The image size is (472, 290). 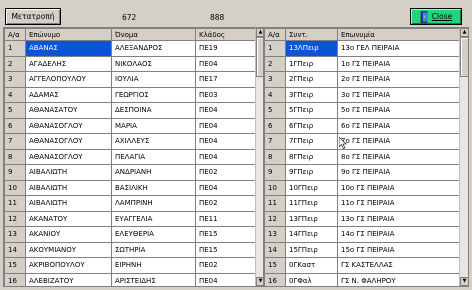 What do you see at coordinates (68, 218) in the screenshot?
I see `table-cell: ΑΚΑΝΑΤΟΥ` at bounding box center [68, 218].